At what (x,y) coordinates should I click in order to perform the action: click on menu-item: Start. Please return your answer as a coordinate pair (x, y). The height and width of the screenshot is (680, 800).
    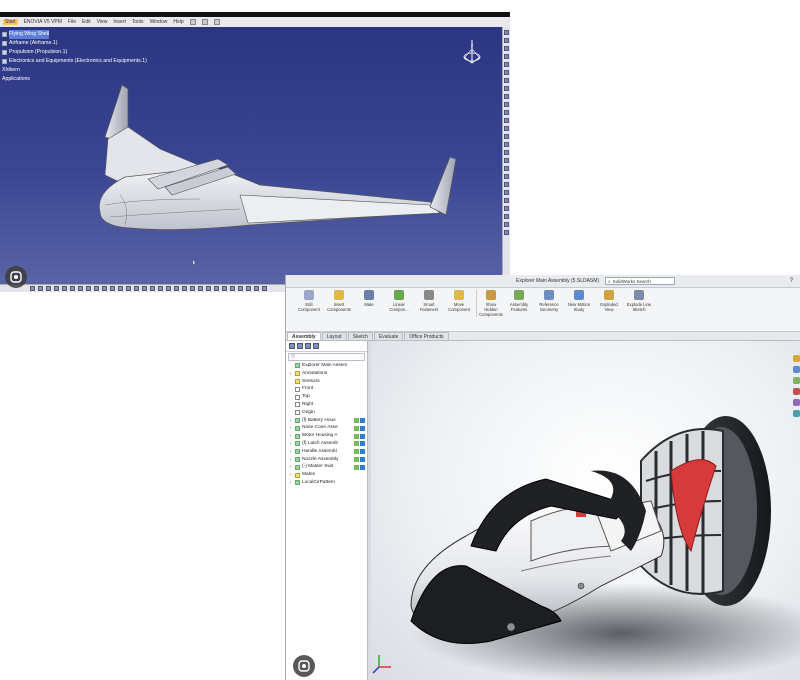
    Looking at the image, I should click on (10, 22).